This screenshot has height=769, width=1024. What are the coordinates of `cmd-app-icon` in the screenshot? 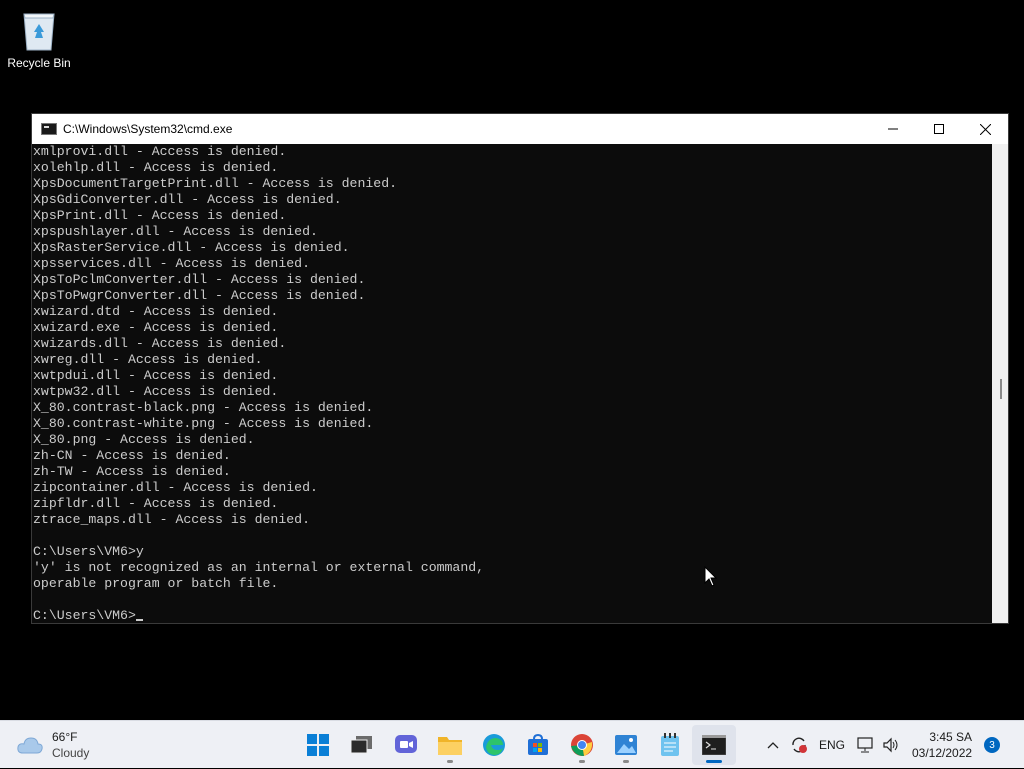 It's located at (49, 129).